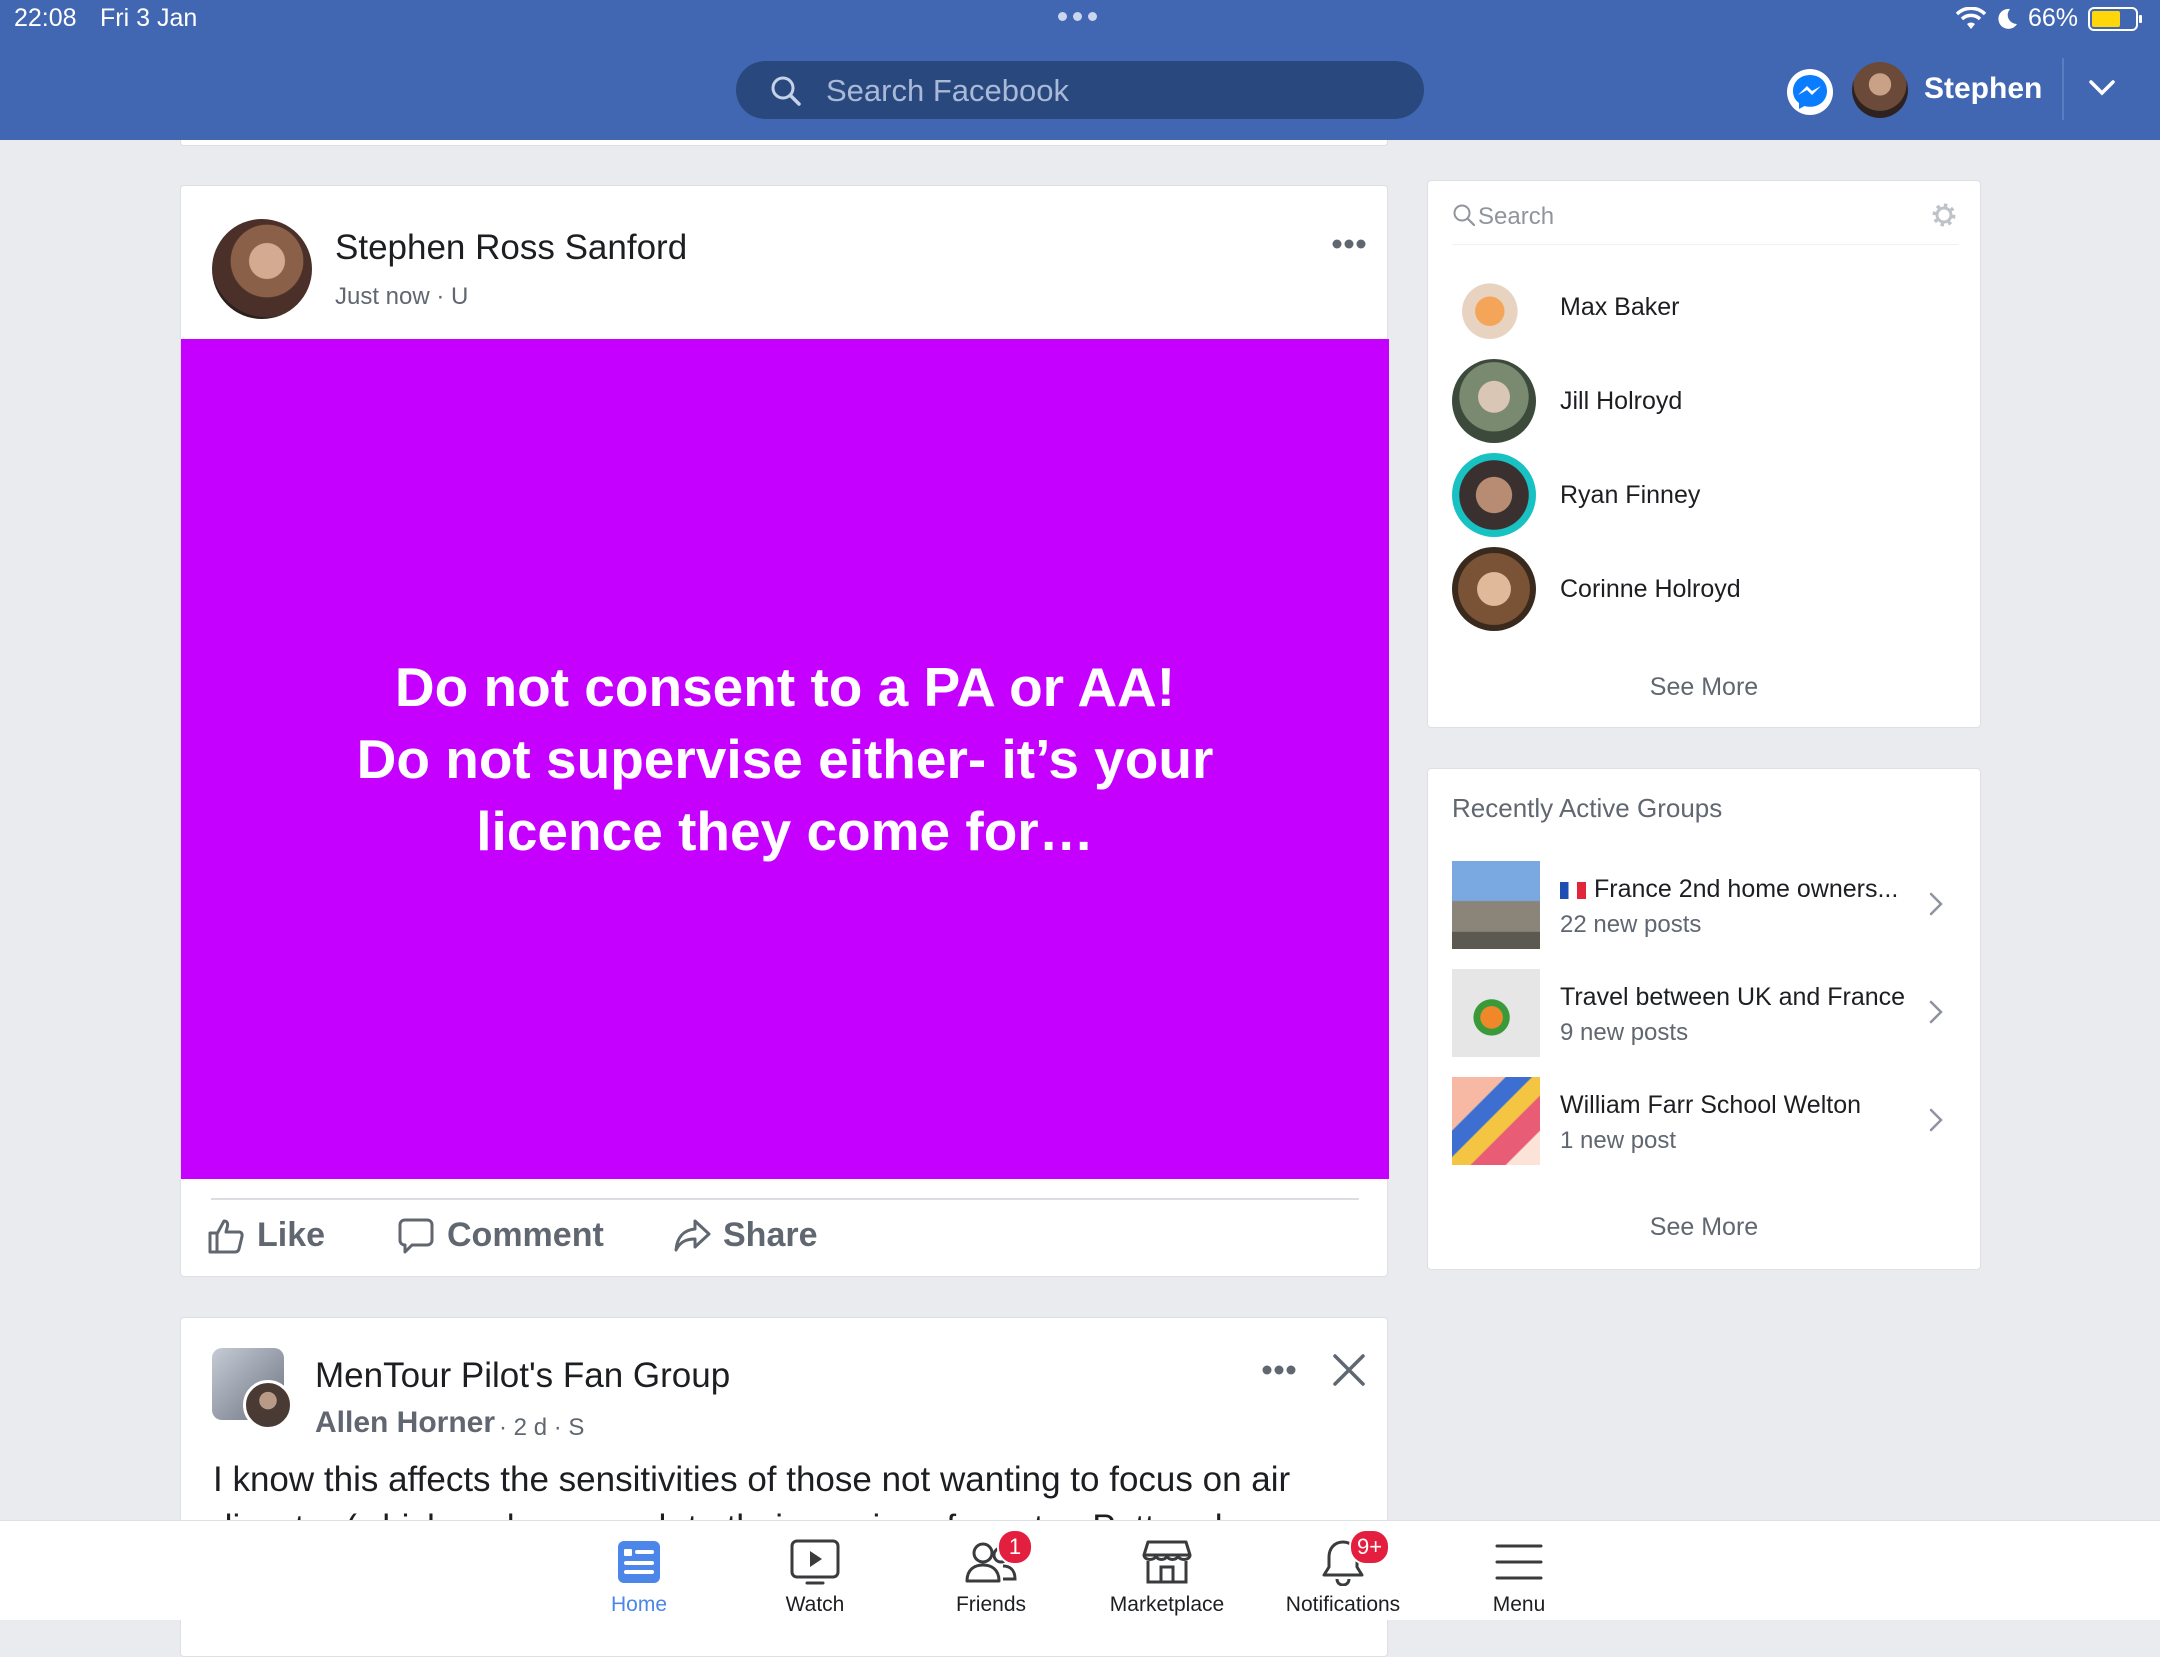 This screenshot has height=1657, width=2160. I want to click on profile-avatar, so click(1880, 90).